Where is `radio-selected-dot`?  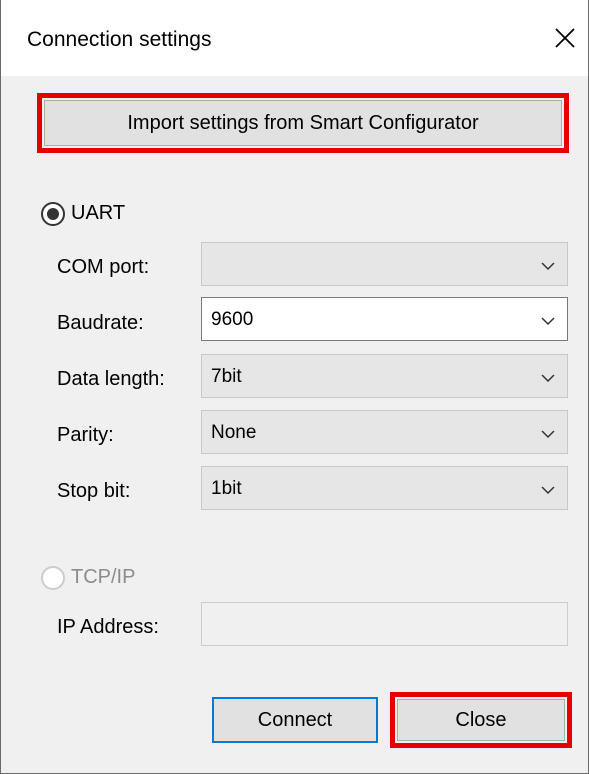
radio-selected-dot is located at coordinates (53, 214).